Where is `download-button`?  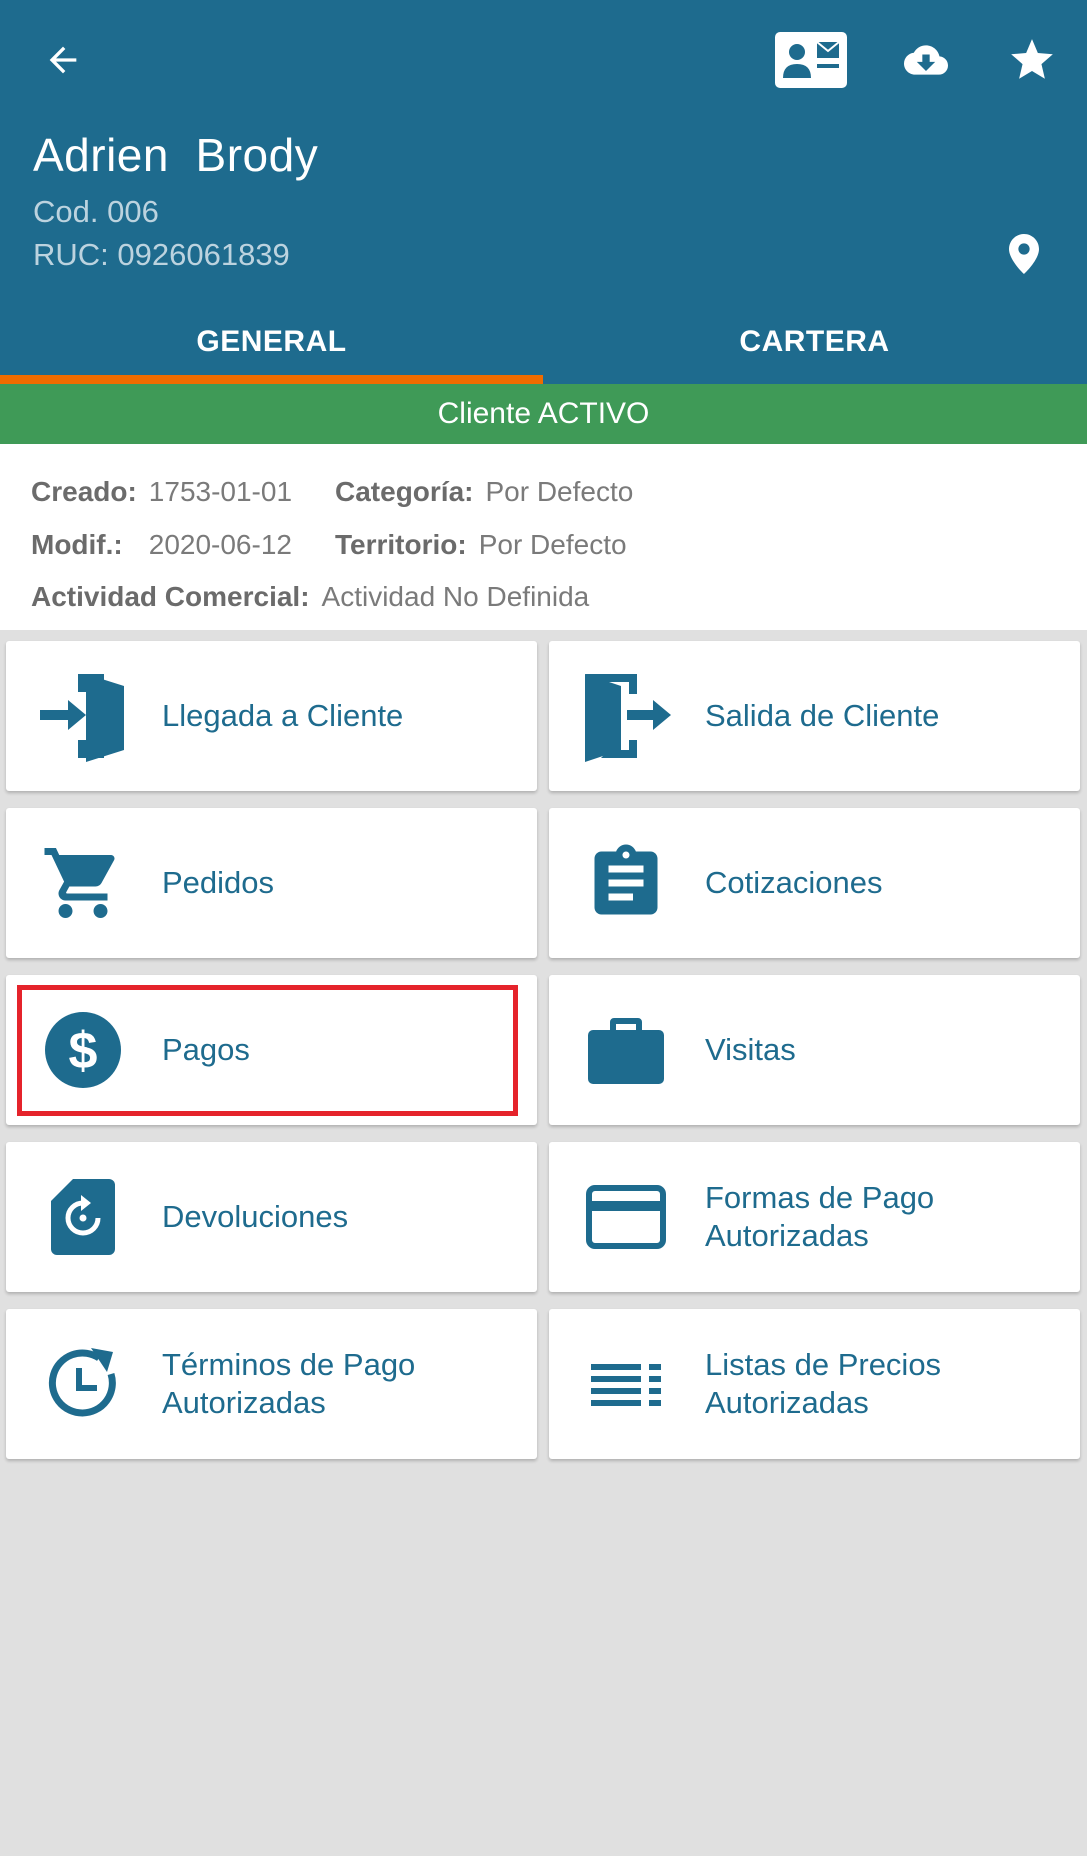
download-button is located at coordinates (926, 60).